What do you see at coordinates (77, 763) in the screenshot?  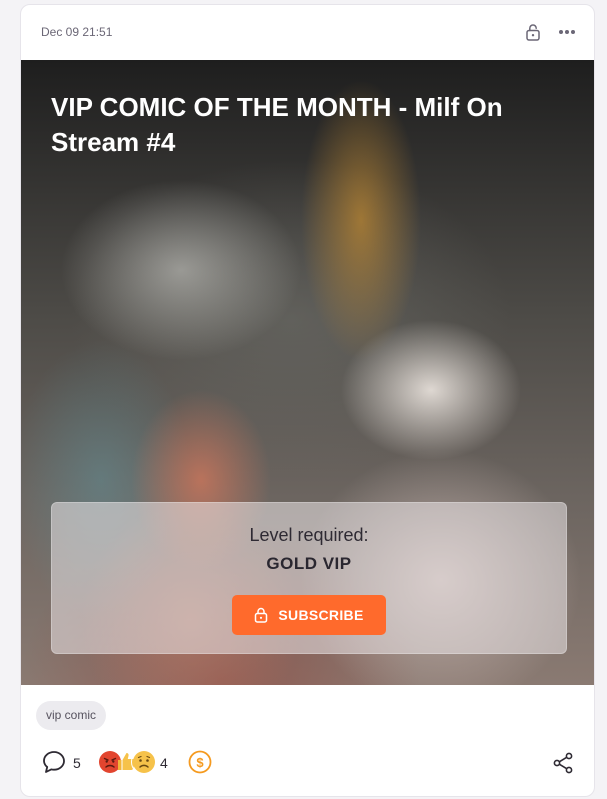 I see `comment-count: 5` at bounding box center [77, 763].